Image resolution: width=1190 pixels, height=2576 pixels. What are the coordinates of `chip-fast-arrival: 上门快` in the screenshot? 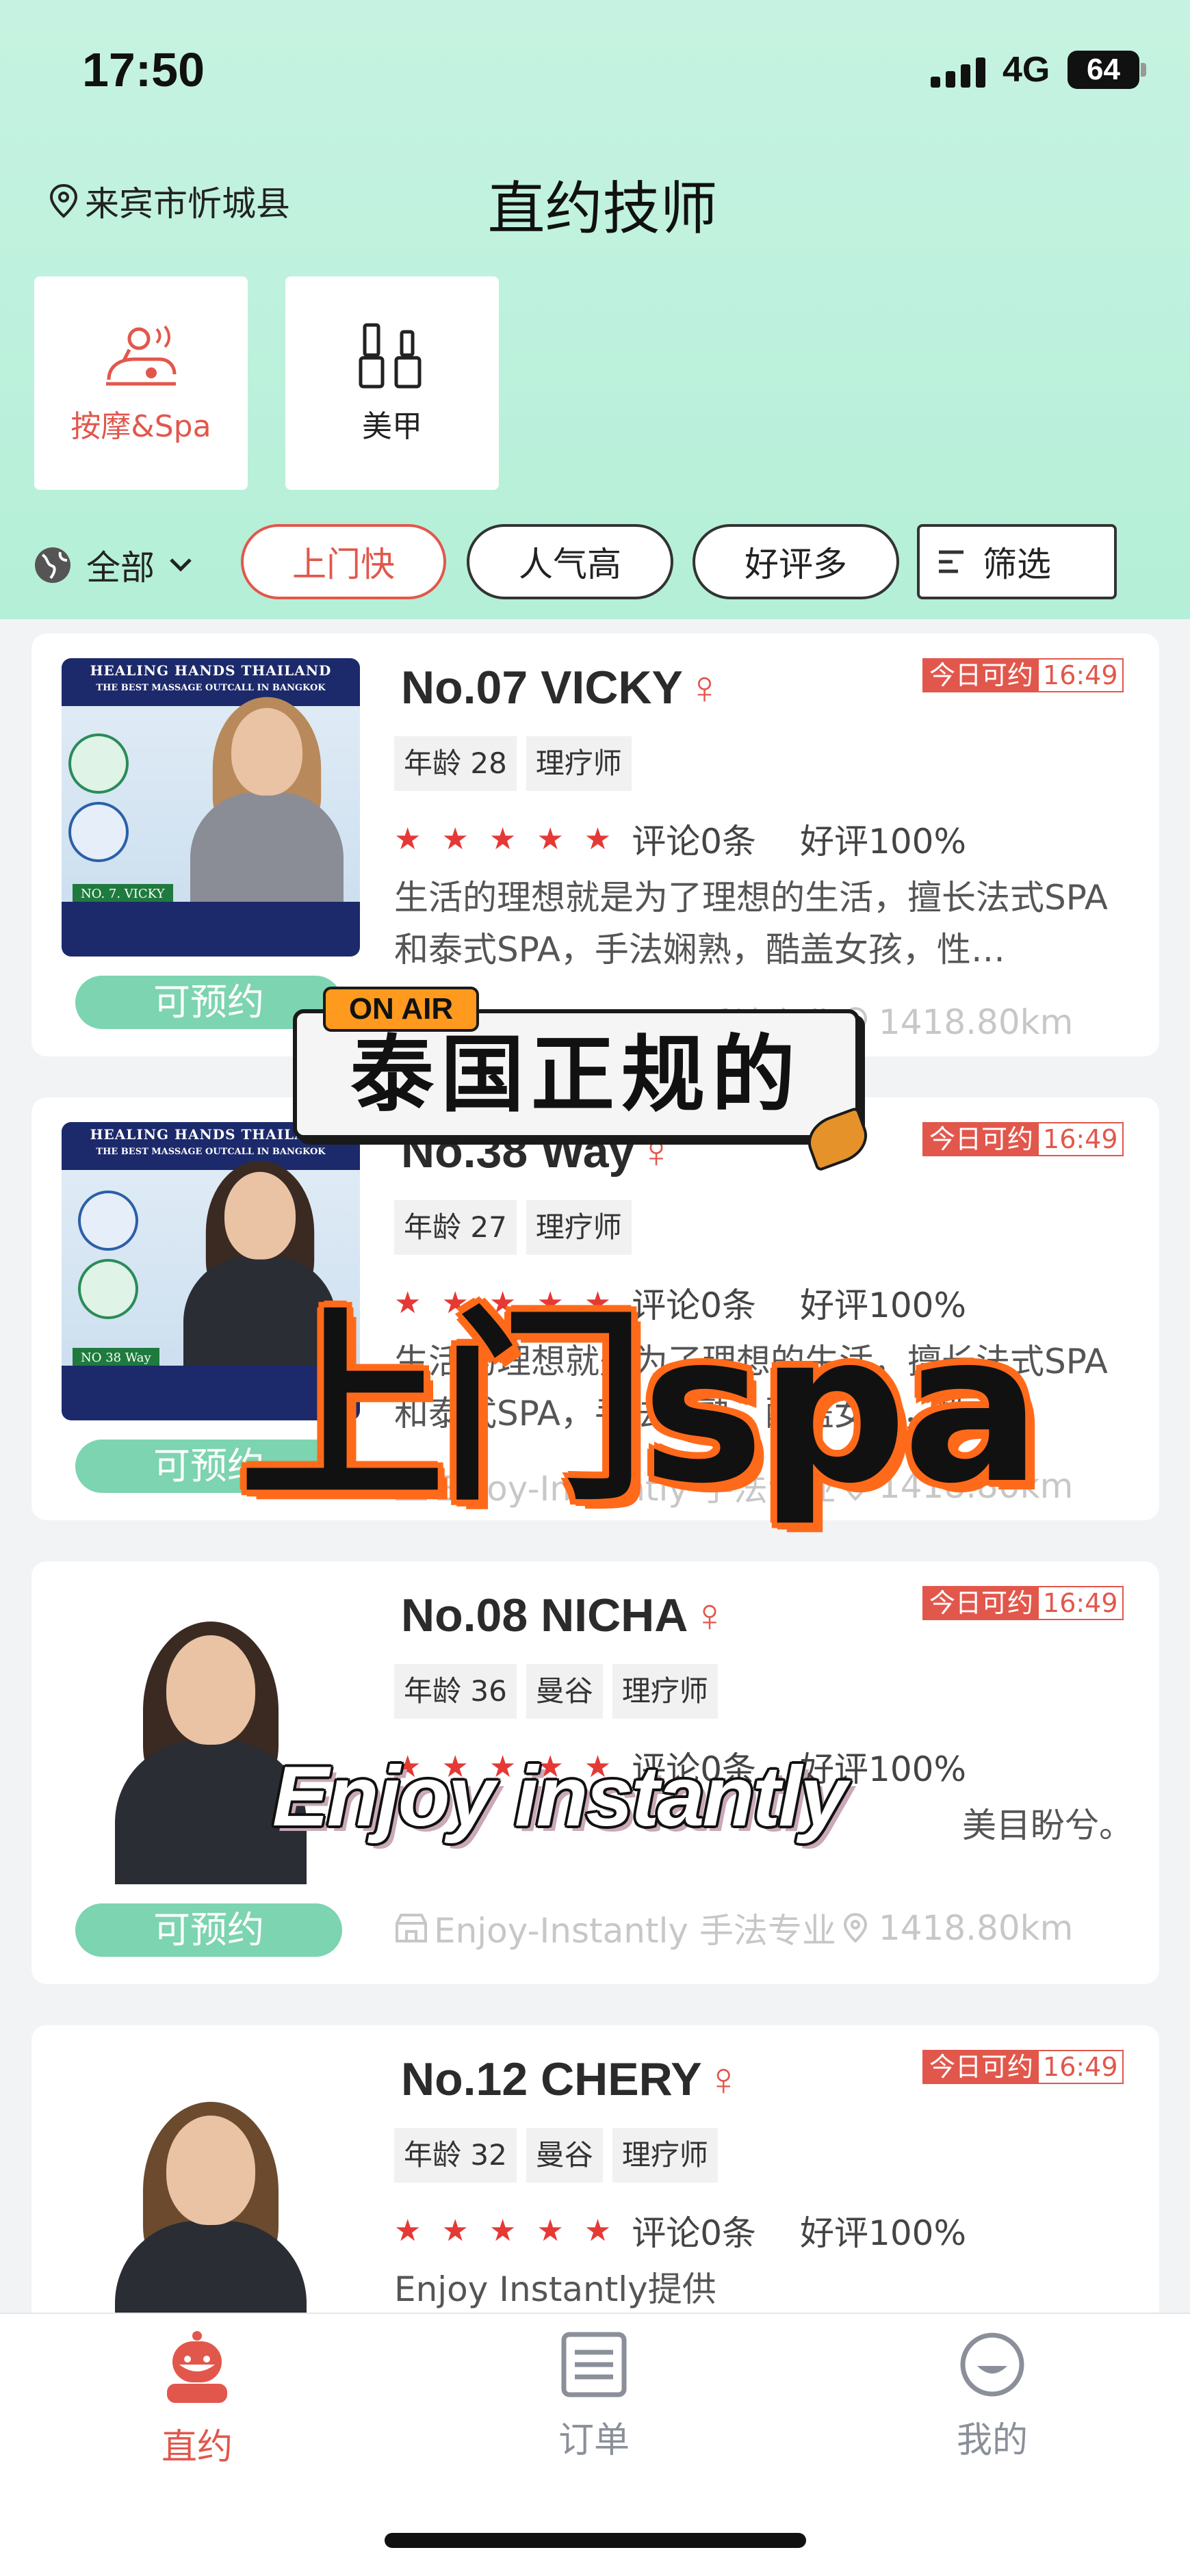 It's located at (343, 561).